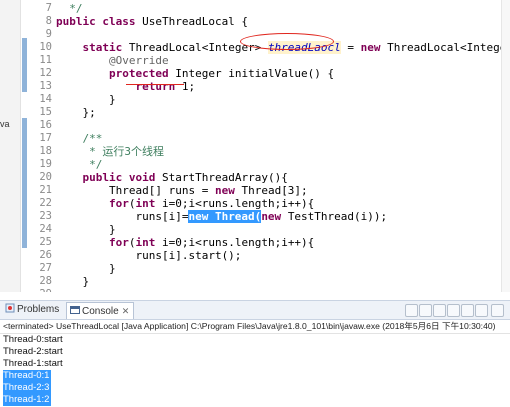  I want to click on code-token: public void, so click(122, 177).